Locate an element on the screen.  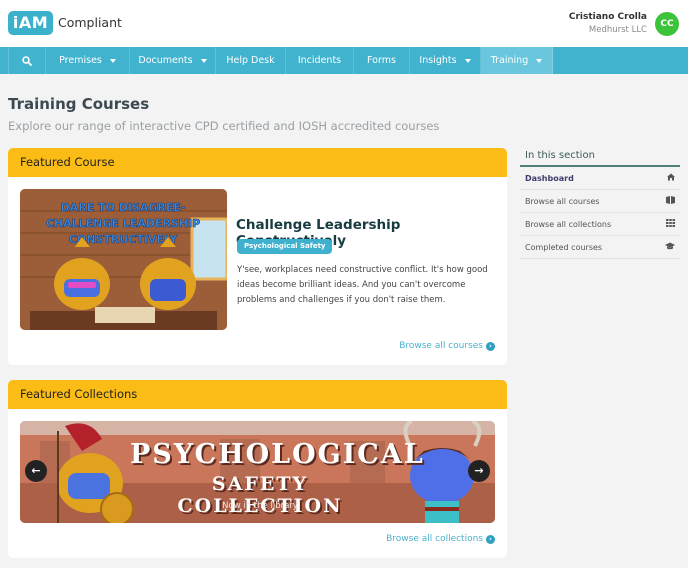
nav-insights: Insights is located at coordinates (445, 60).